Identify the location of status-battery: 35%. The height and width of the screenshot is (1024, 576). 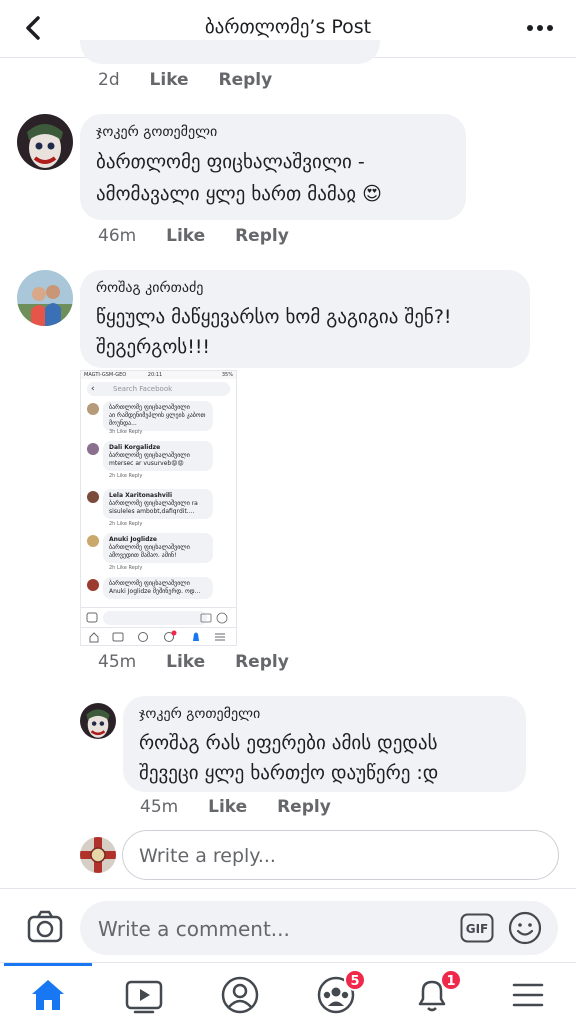
(227, 375).